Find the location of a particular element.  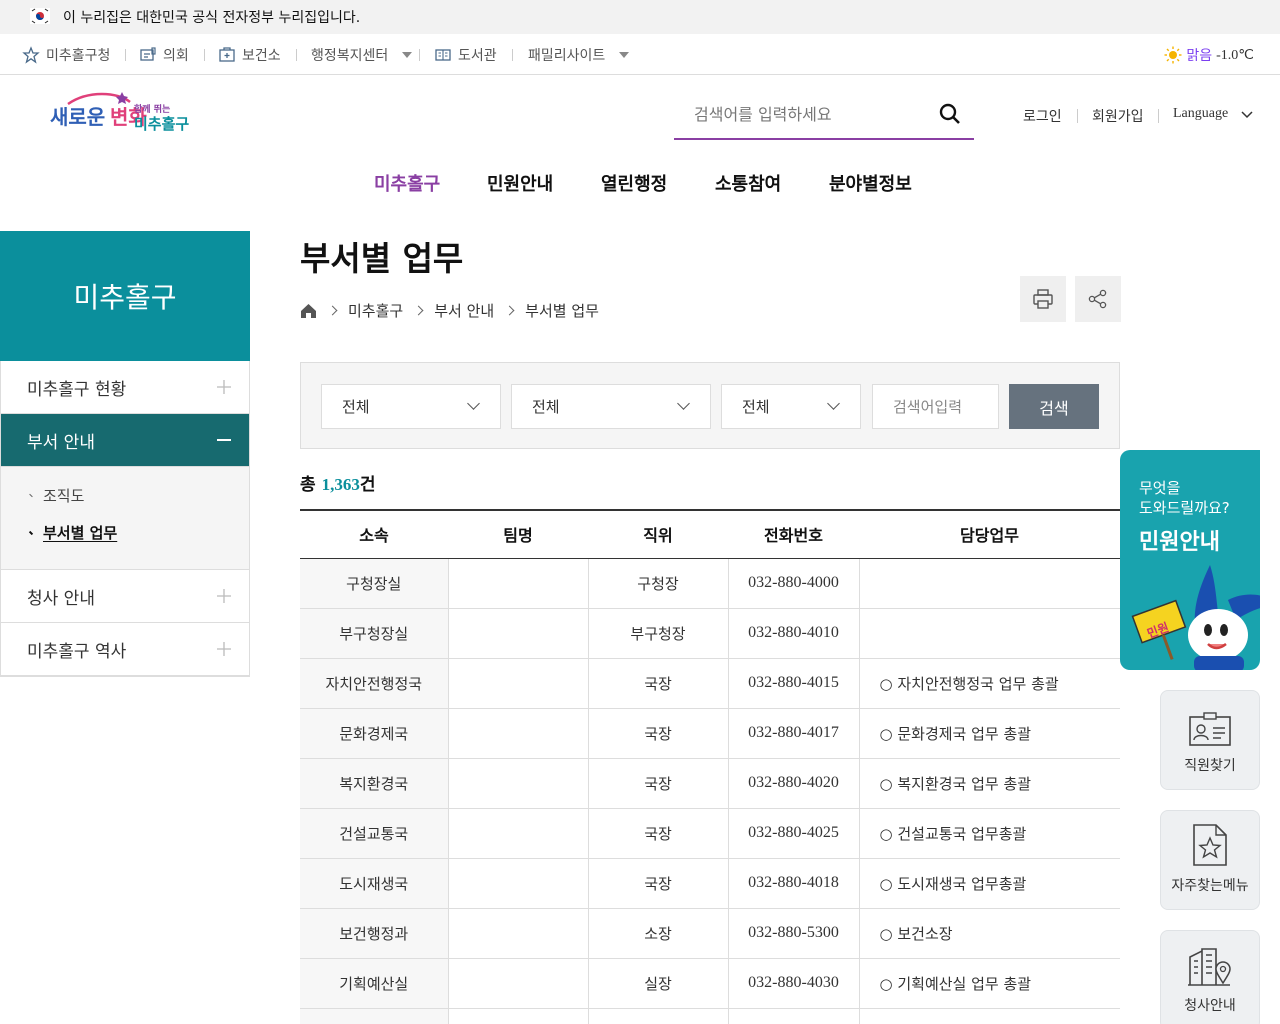

building-location-icon is located at coordinates (1209, 967).